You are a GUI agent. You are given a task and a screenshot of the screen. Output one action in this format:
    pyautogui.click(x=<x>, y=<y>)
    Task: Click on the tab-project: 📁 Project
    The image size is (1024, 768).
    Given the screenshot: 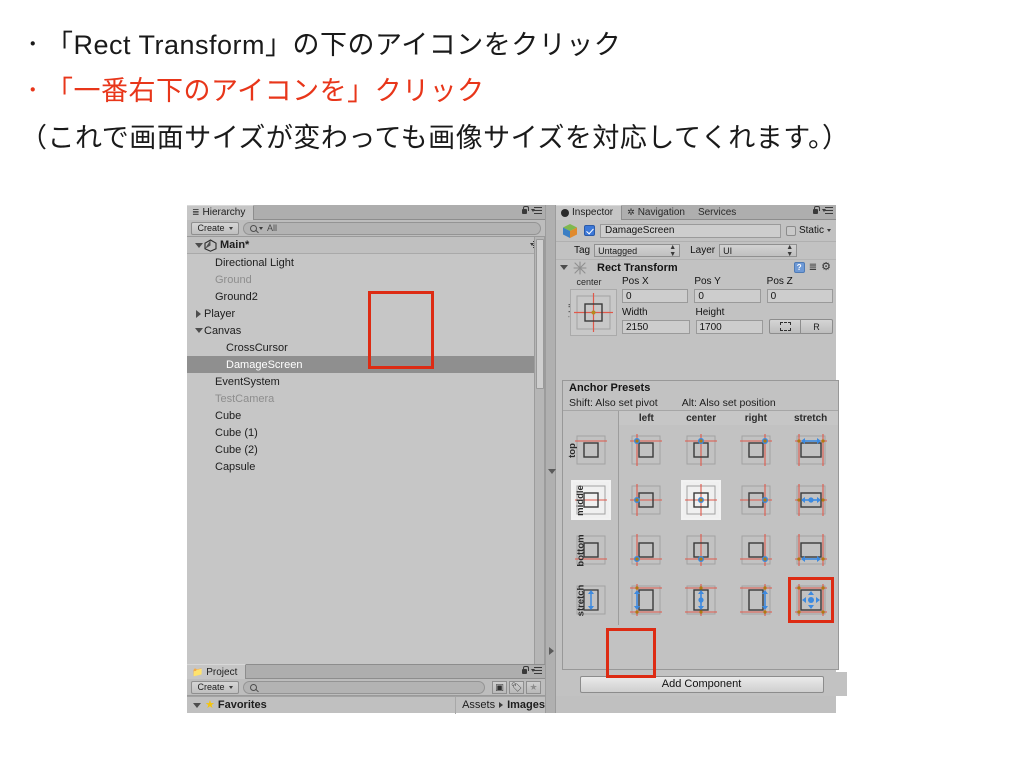 What is the action you would take?
    pyautogui.click(x=217, y=671)
    